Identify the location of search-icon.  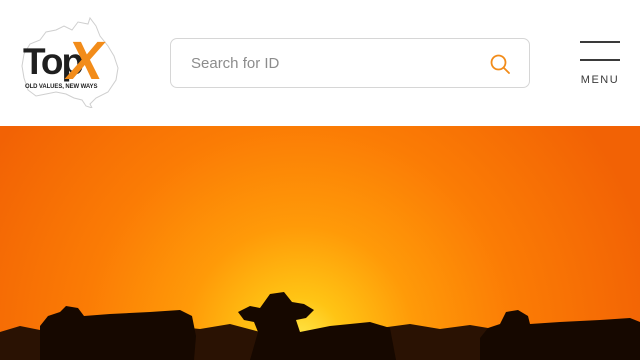
(500, 64).